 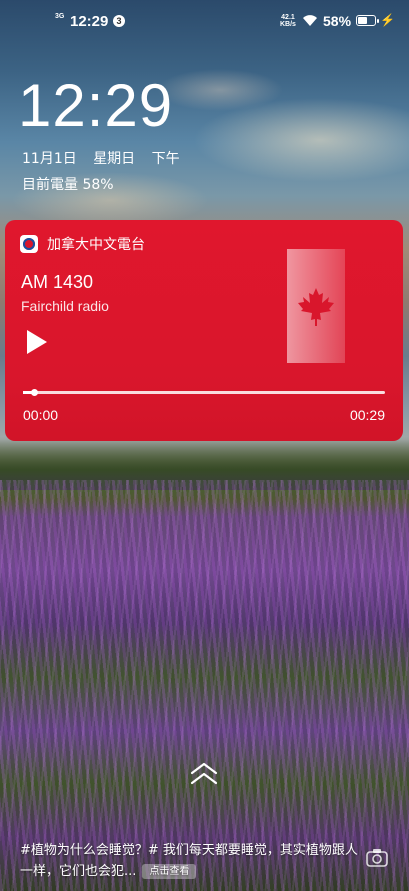 I want to click on status-bar: 3G 12:29 3 42.1 KB/s 58% ⚡, so click(x=204, y=22).